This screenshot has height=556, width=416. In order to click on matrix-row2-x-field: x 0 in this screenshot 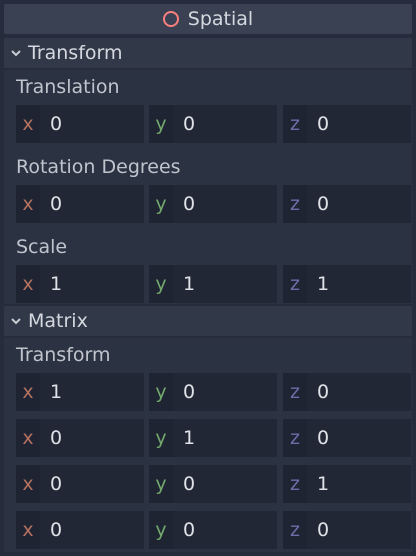, I will do `click(80, 438)`.